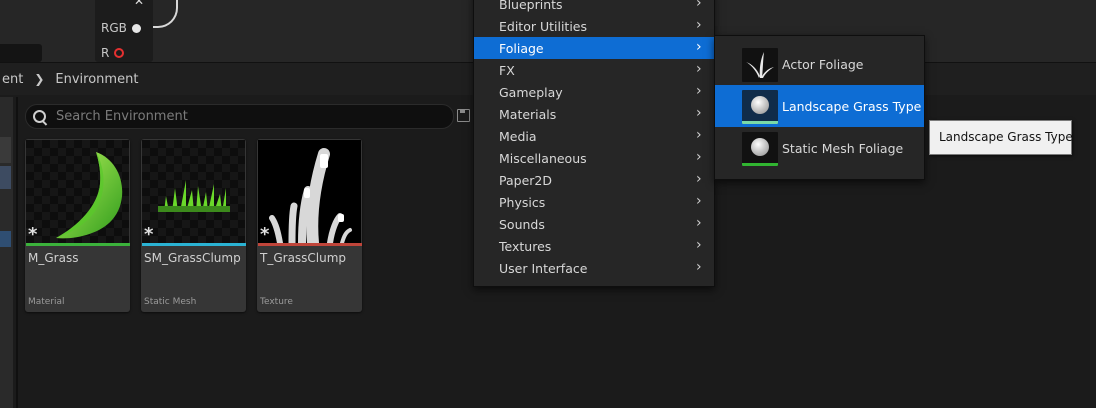  I want to click on menu-item-materials: Materials ›, so click(594, 114).